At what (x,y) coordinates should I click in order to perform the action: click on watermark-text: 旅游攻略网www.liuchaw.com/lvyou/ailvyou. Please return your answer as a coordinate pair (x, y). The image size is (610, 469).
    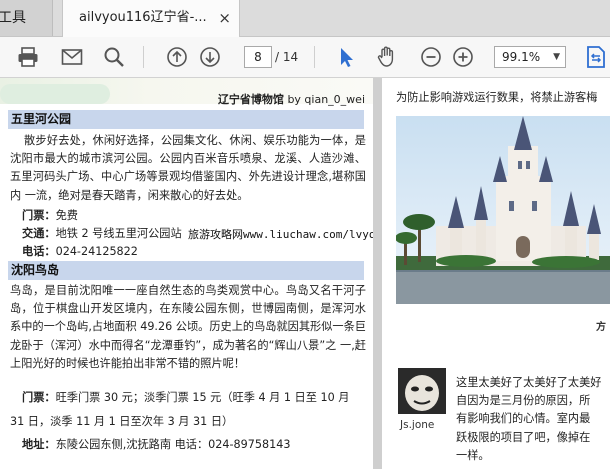
    Looking at the image, I should click on (280, 234).